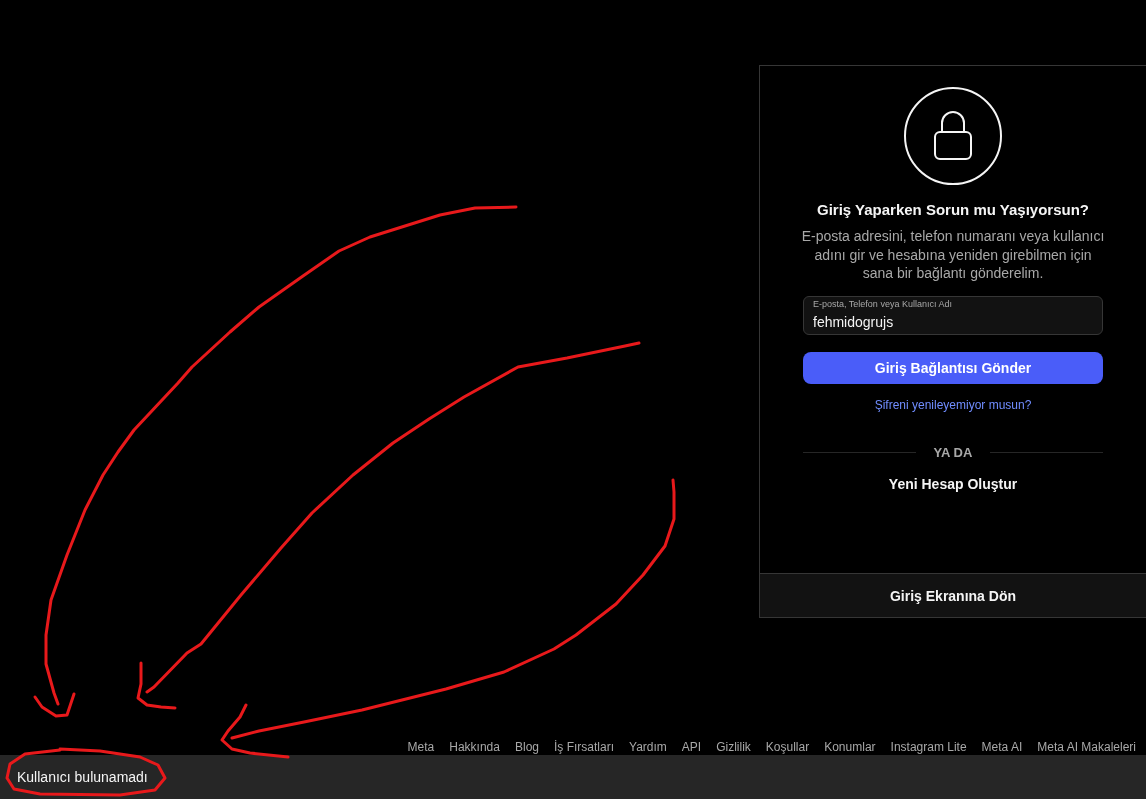 The width and height of the screenshot is (1146, 799). What do you see at coordinates (850, 747) in the screenshot?
I see `footer-link: Konumlar` at bounding box center [850, 747].